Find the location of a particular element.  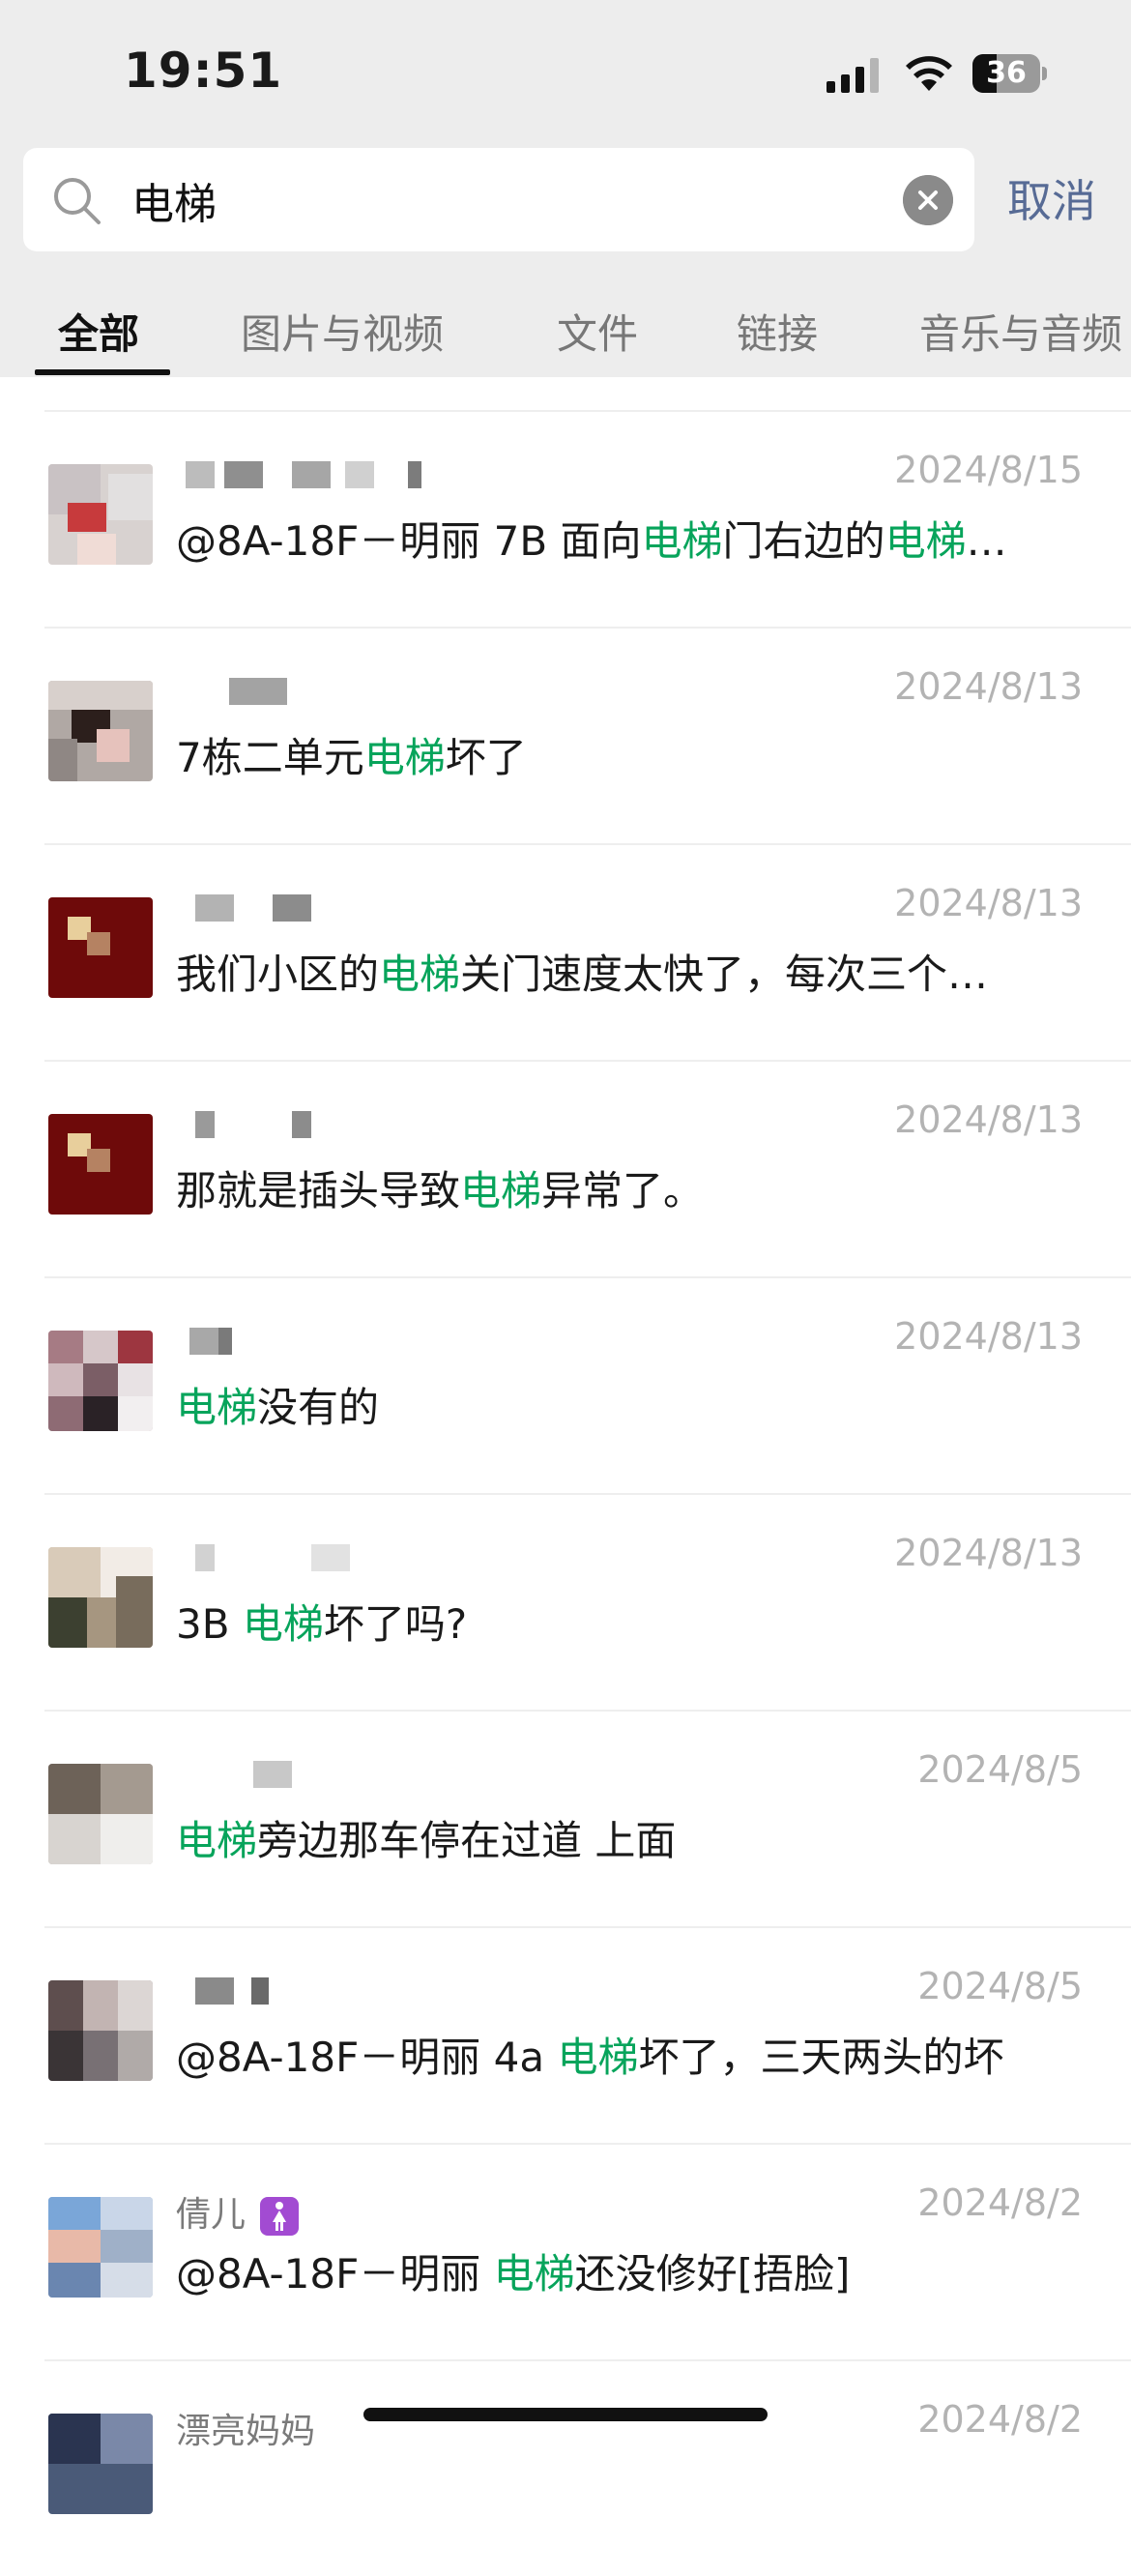

search-icon is located at coordinates (78, 201).